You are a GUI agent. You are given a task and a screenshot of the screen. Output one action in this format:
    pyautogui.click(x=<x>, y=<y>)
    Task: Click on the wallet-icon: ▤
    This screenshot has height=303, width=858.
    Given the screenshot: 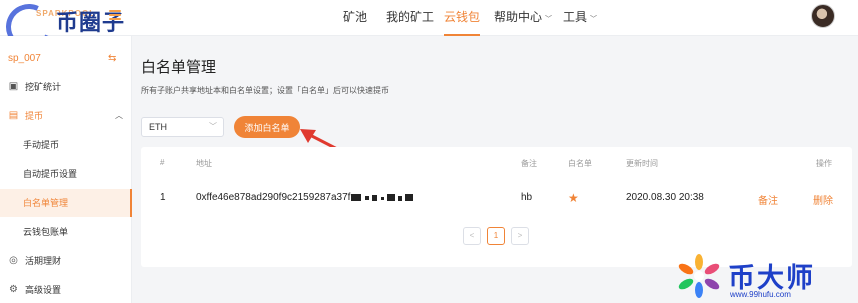 What is the action you would take?
    pyautogui.click(x=13, y=115)
    